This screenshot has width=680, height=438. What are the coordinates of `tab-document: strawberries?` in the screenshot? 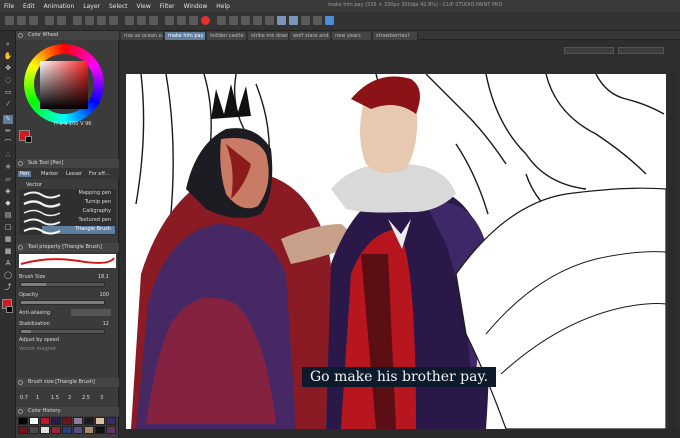 It's located at (395, 36).